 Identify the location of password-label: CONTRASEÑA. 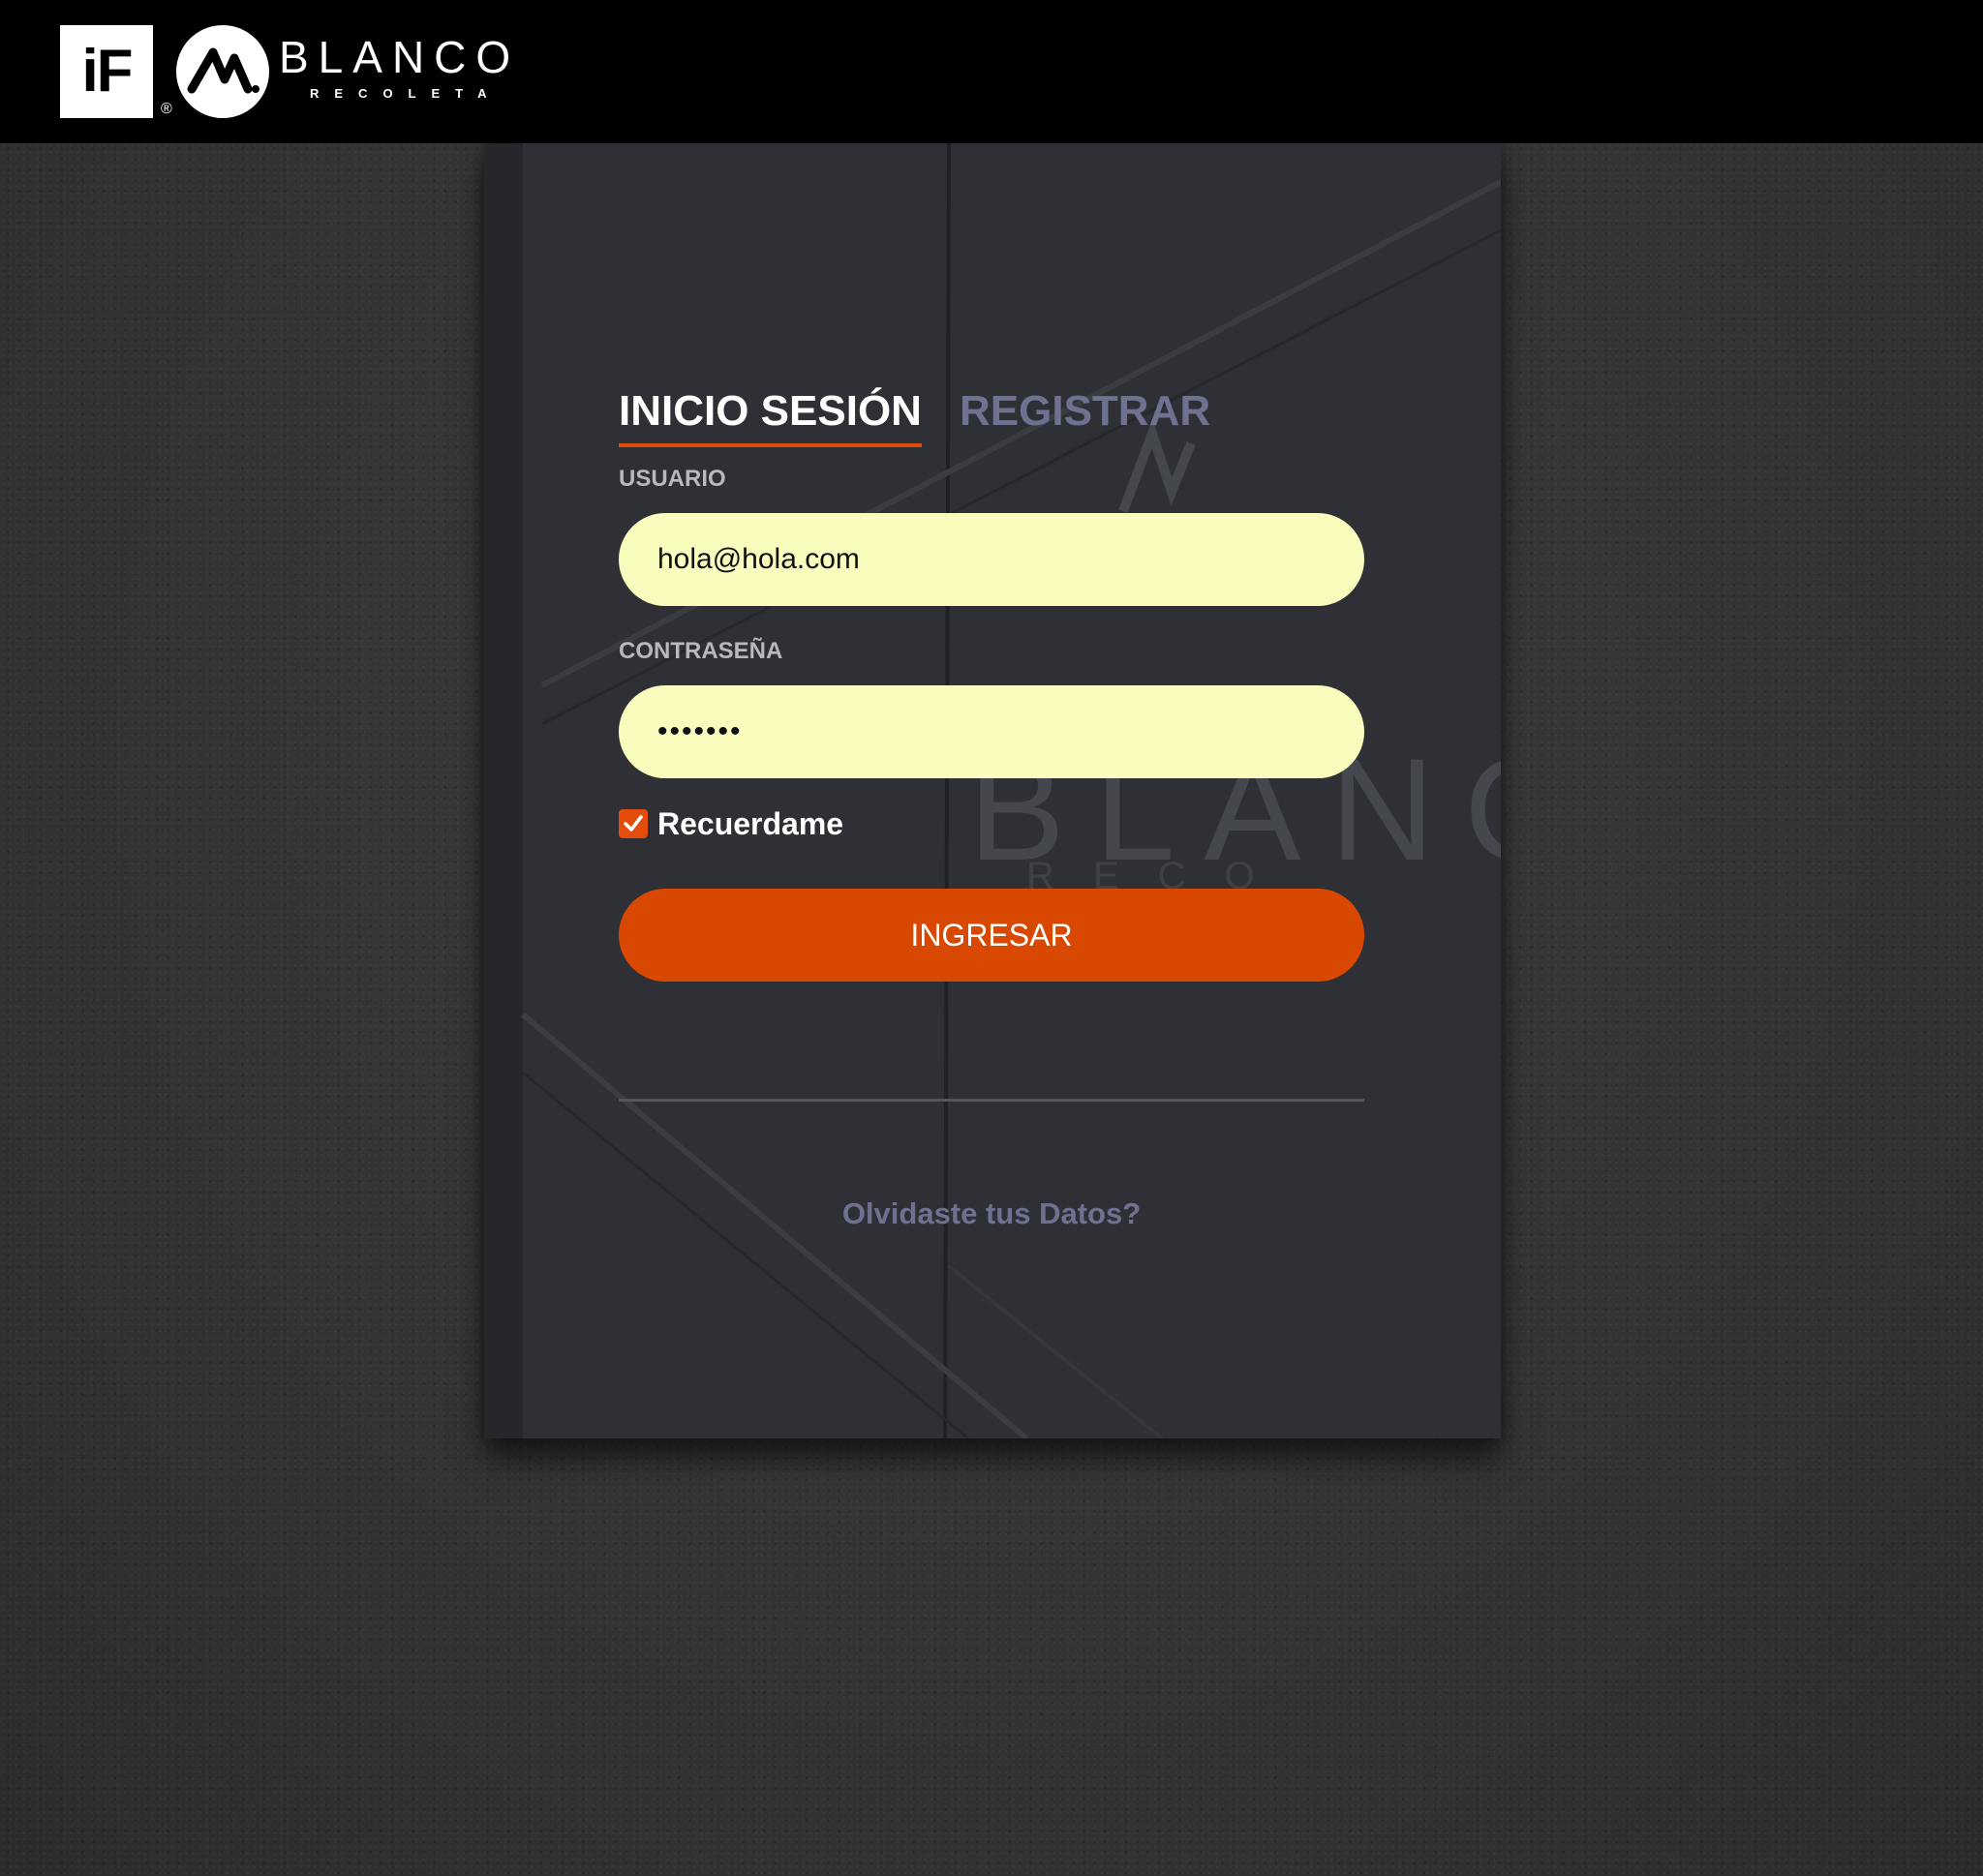
(701, 651).